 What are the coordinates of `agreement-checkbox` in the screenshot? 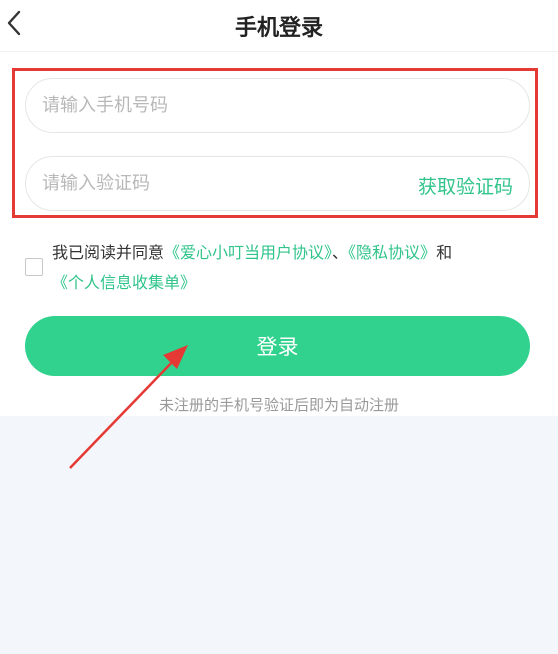 It's located at (34, 267).